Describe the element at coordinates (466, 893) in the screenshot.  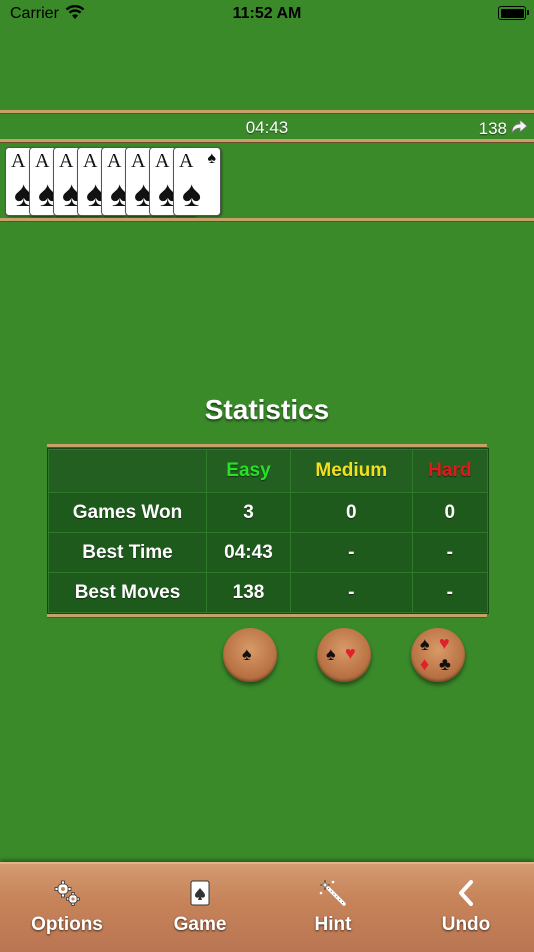
I see `chevron-left-icon` at that location.